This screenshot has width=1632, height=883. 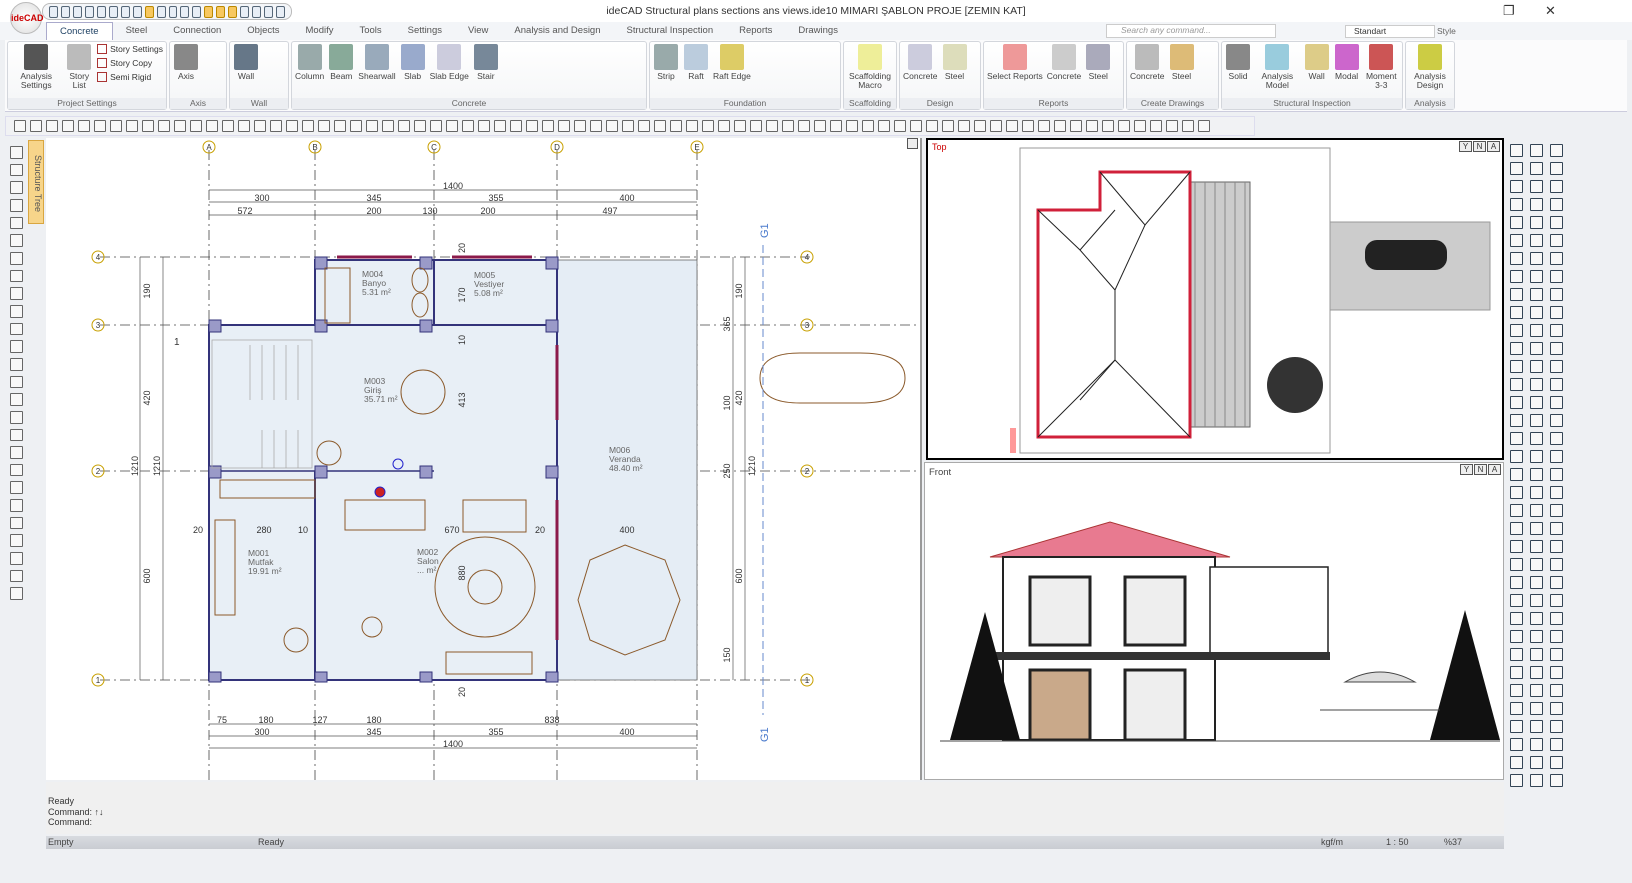 I want to click on analysis-settings-button: Analysis Settings, so click(x=36, y=67).